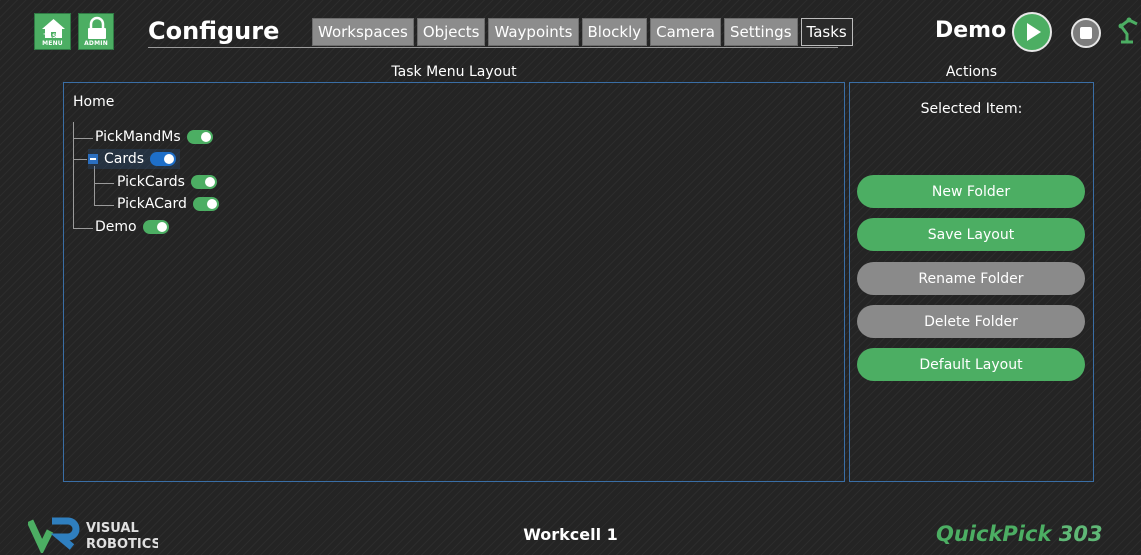 The height and width of the screenshot is (555, 1141). What do you see at coordinates (1129, 30) in the screenshot?
I see `robot-arm-icon` at bounding box center [1129, 30].